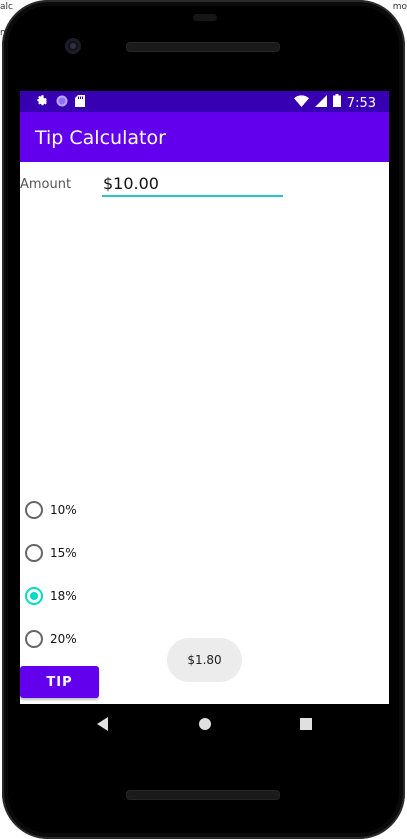  I want to click on amount-label: Amount, so click(46, 184).